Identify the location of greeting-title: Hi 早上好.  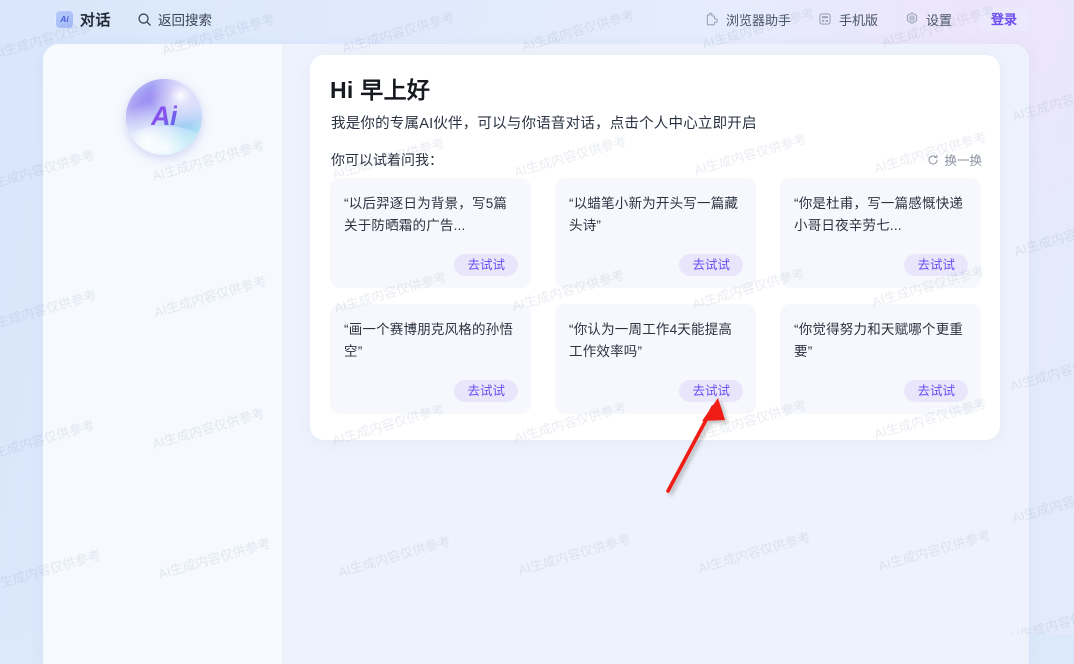
(380, 90).